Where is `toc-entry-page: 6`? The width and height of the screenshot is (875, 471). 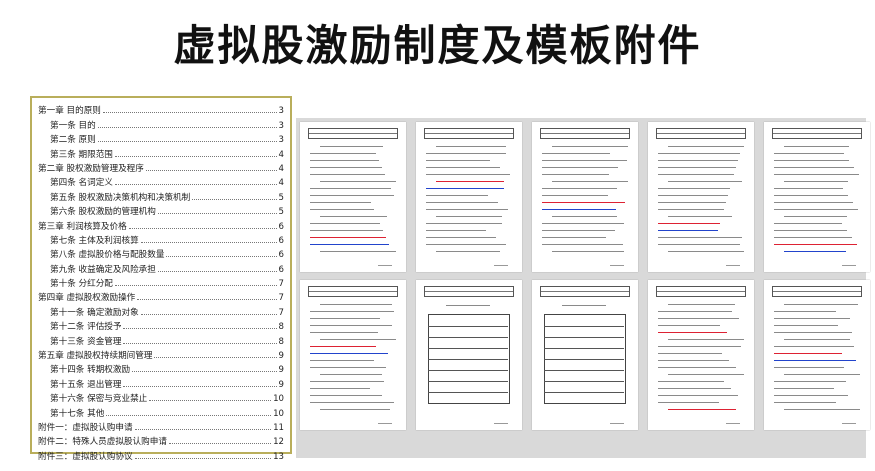
toc-entry-page: 6 is located at coordinates (281, 255).